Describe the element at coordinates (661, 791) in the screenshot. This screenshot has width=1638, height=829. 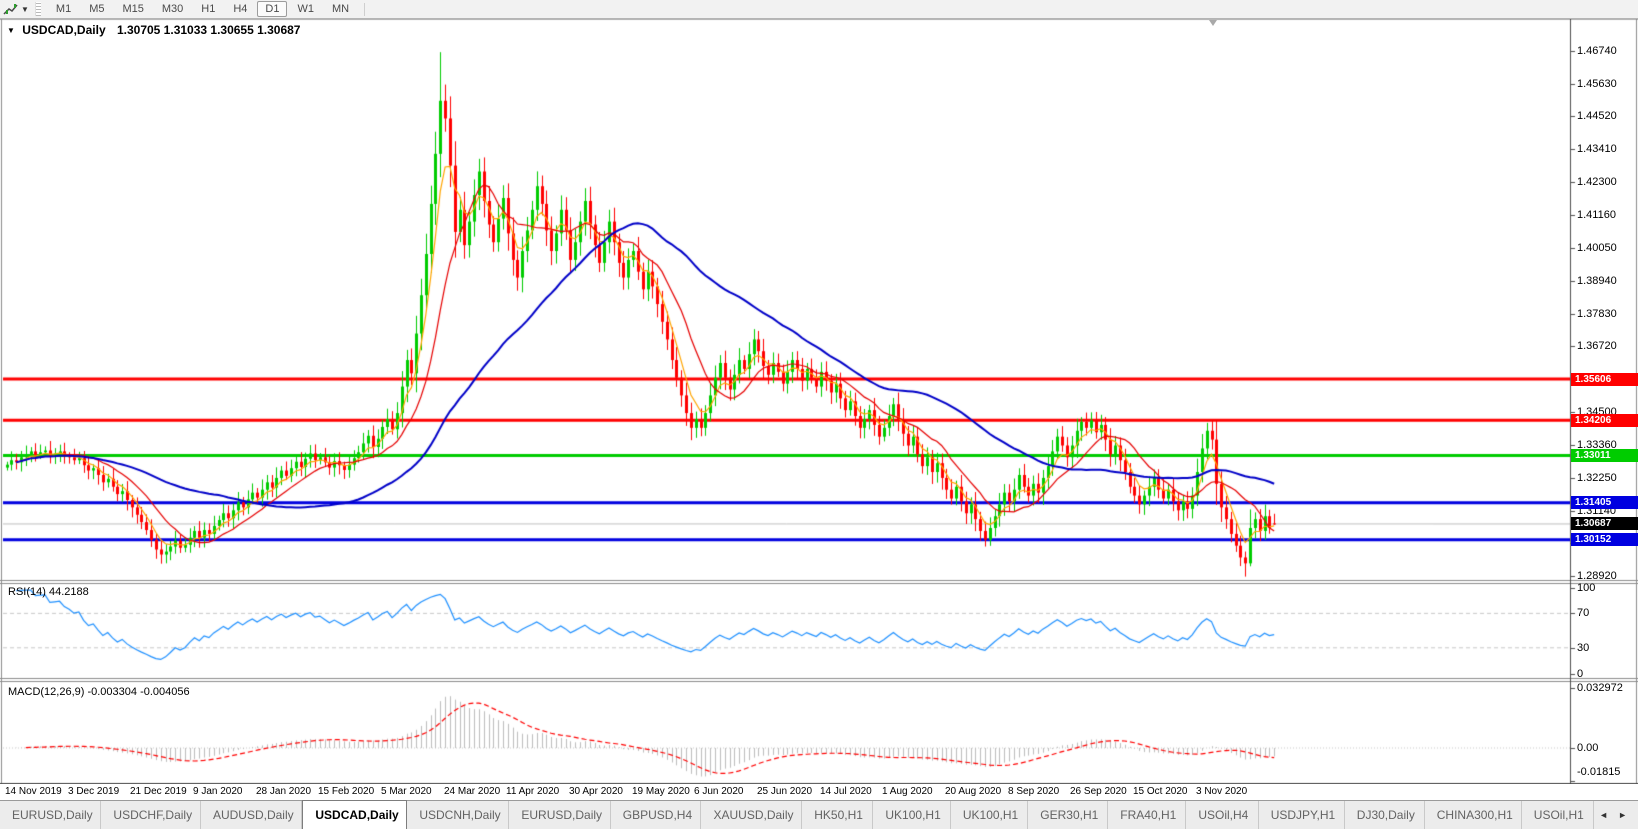
I see `date-label: 19 May 2020` at that location.